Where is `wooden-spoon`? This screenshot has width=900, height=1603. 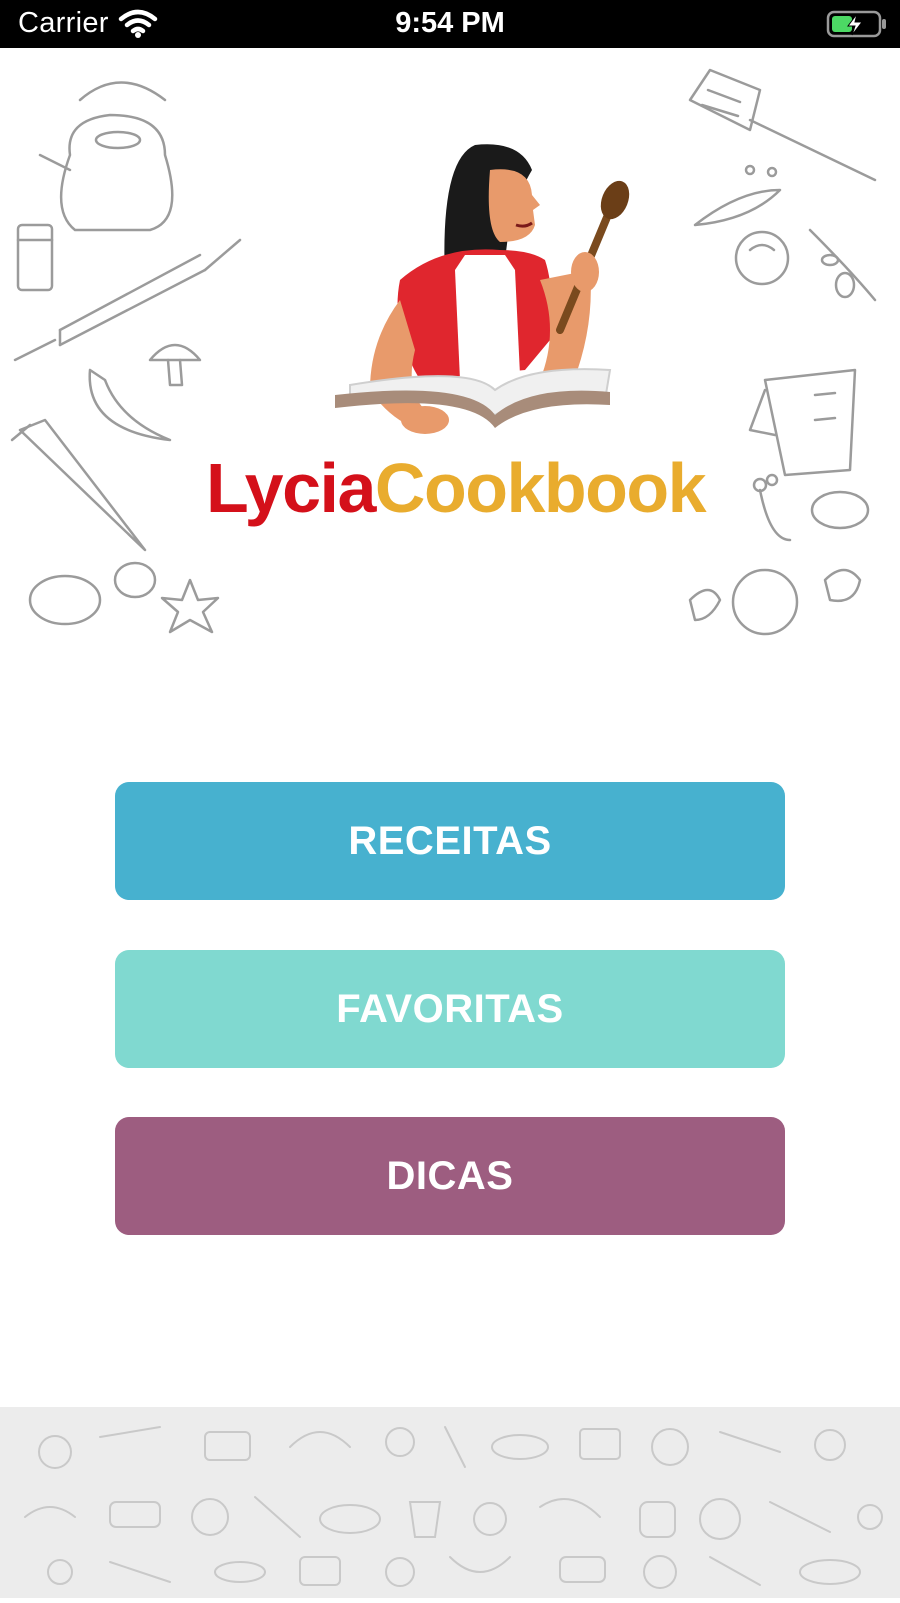 wooden-spoon is located at coordinates (593, 257).